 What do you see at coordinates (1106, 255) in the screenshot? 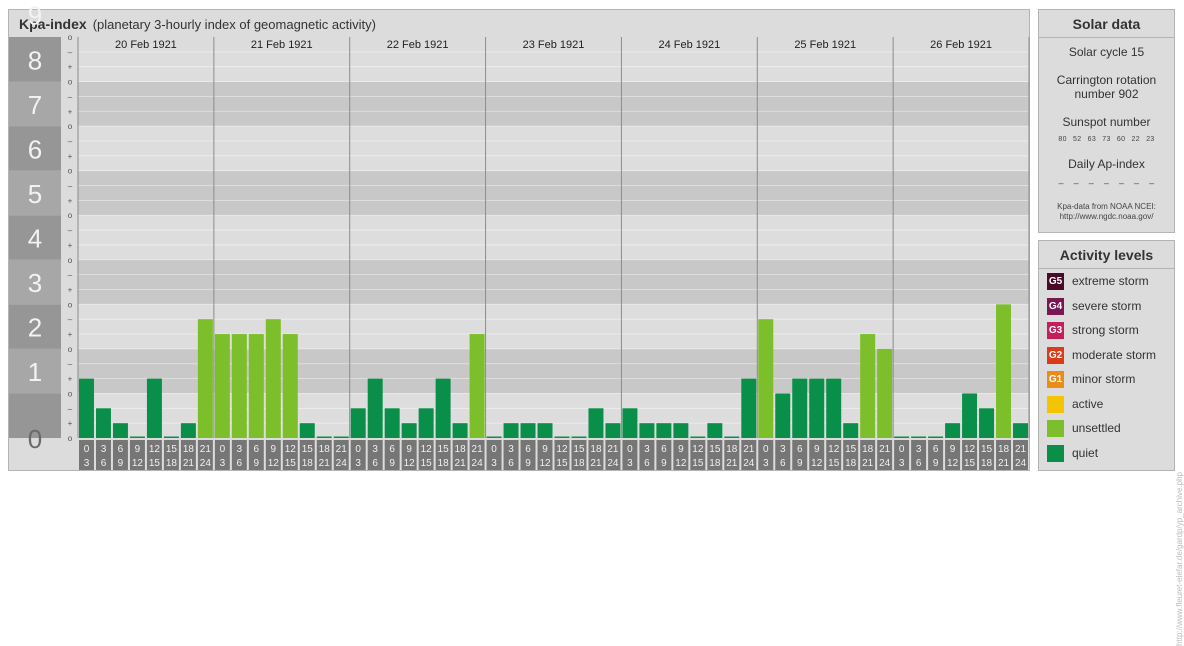
I see `activity-levels-heading: Activity levels` at bounding box center [1106, 255].